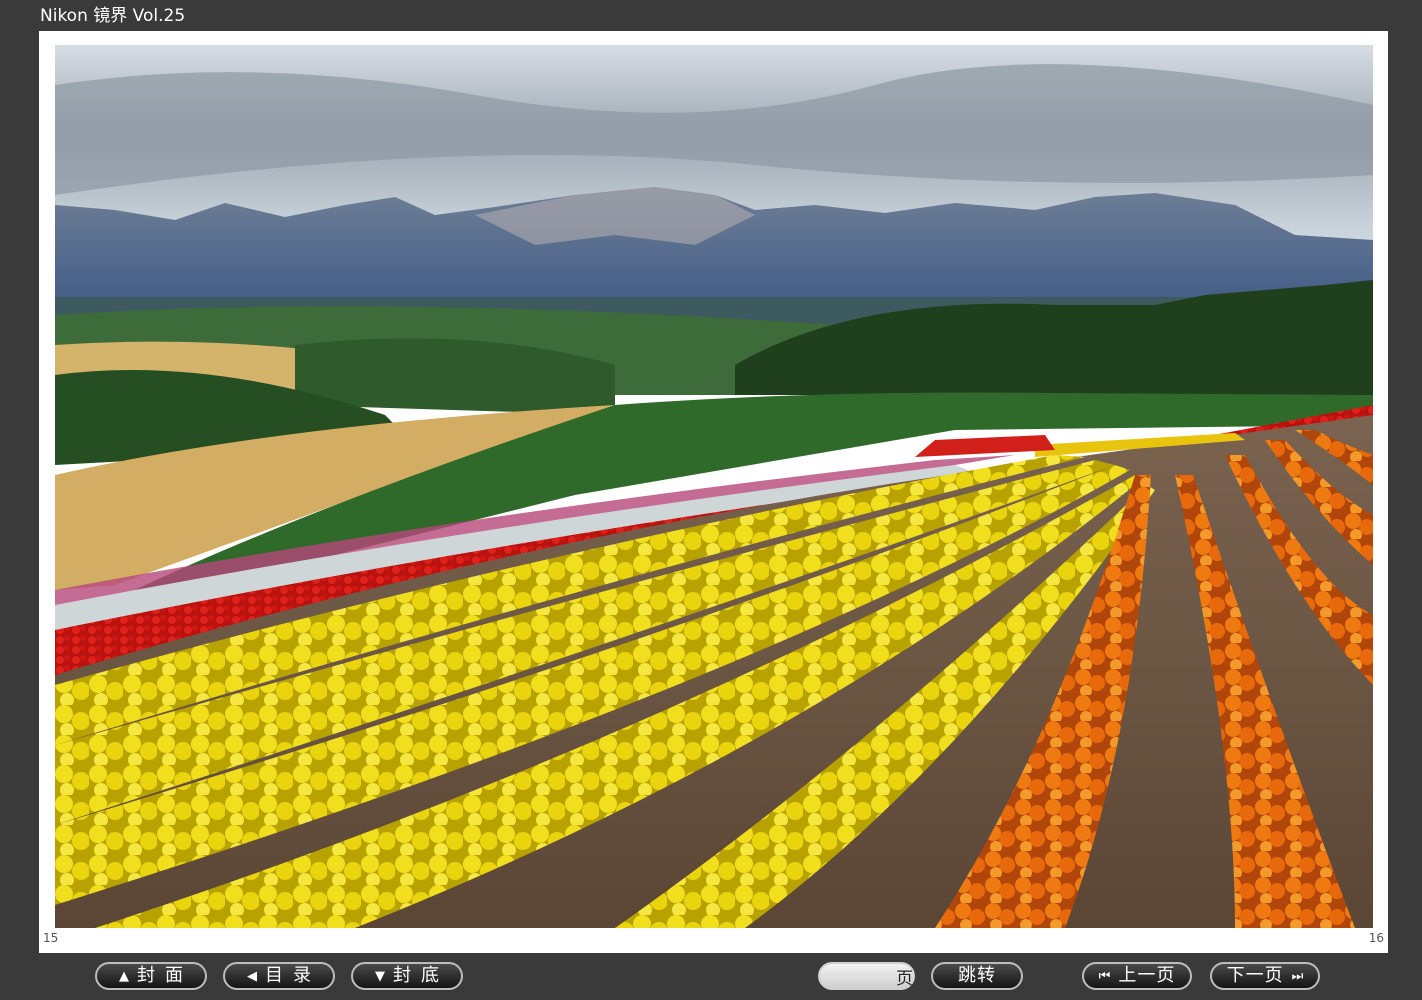 The height and width of the screenshot is (1000, 1422). I want to click on toc-button: ◀ 目录, so click(279, 976).